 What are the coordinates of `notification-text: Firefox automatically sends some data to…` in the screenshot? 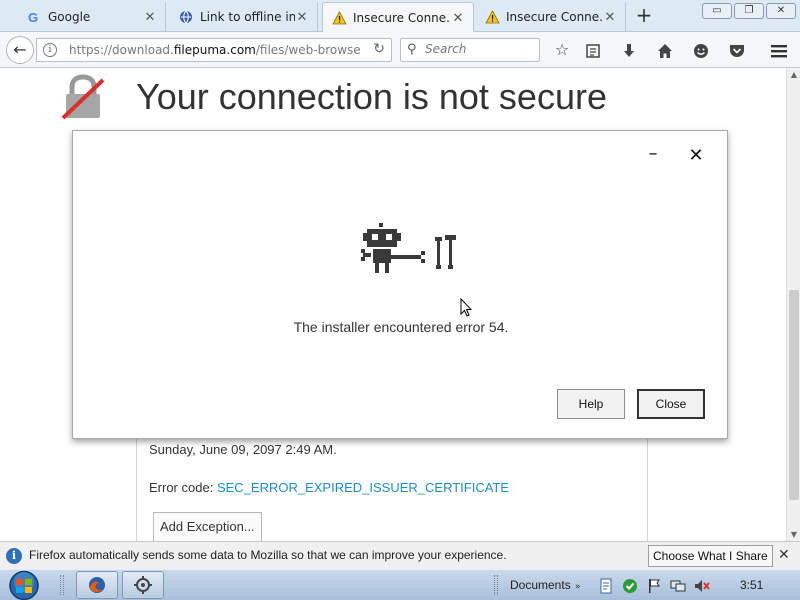 It's located at (268, 555).